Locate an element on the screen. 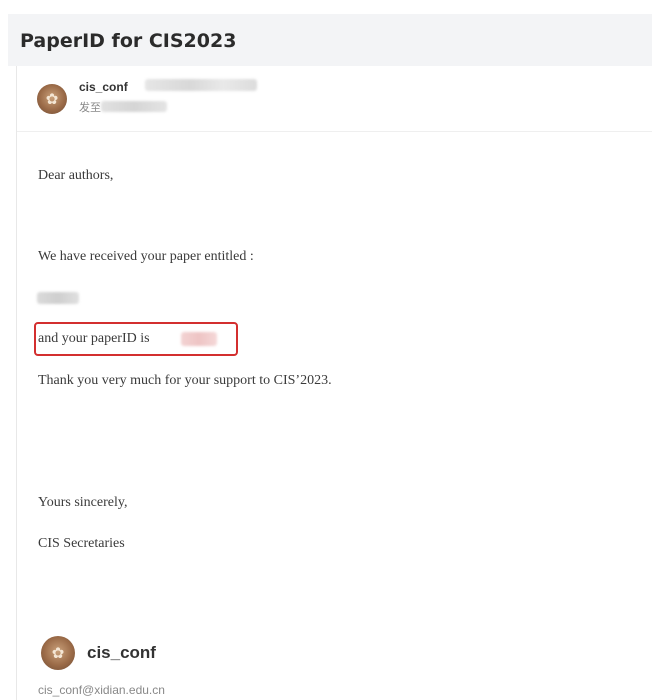 The image size is (652, 700). email-subject: PaperID for CIS2023 is located at coordinates (128, 41).